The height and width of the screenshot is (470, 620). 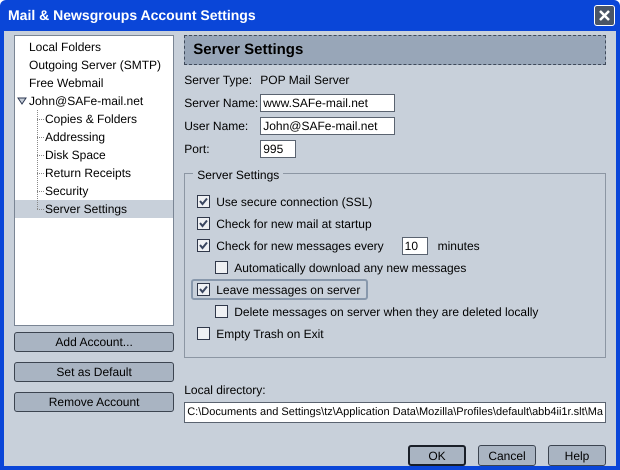 I want to click on tree-item: Disk Space, so click(x=94, y=155).